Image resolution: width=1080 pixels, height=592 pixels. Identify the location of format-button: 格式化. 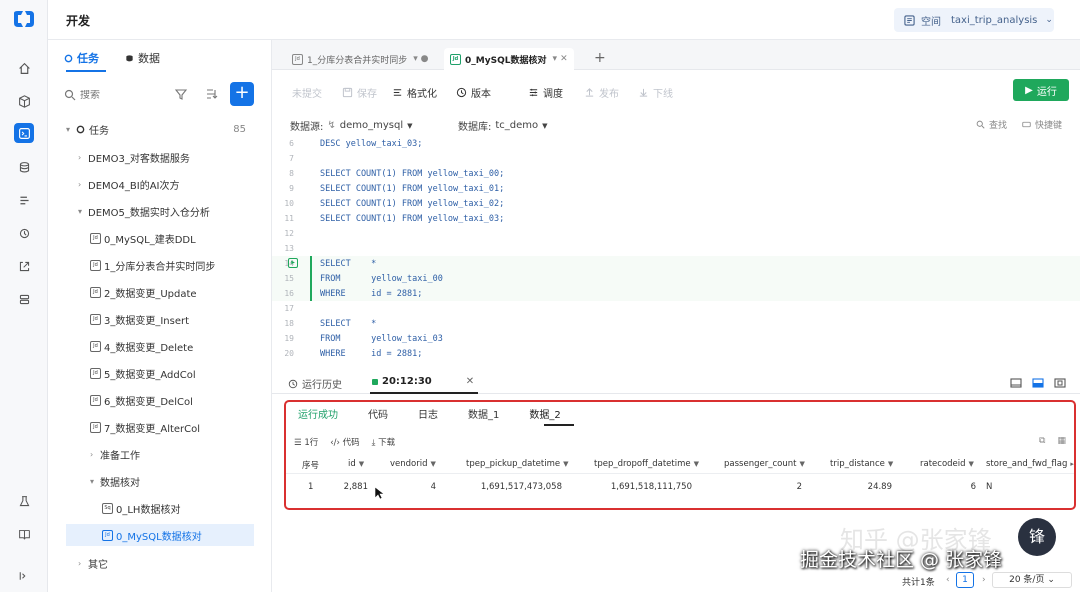
(414, 92).